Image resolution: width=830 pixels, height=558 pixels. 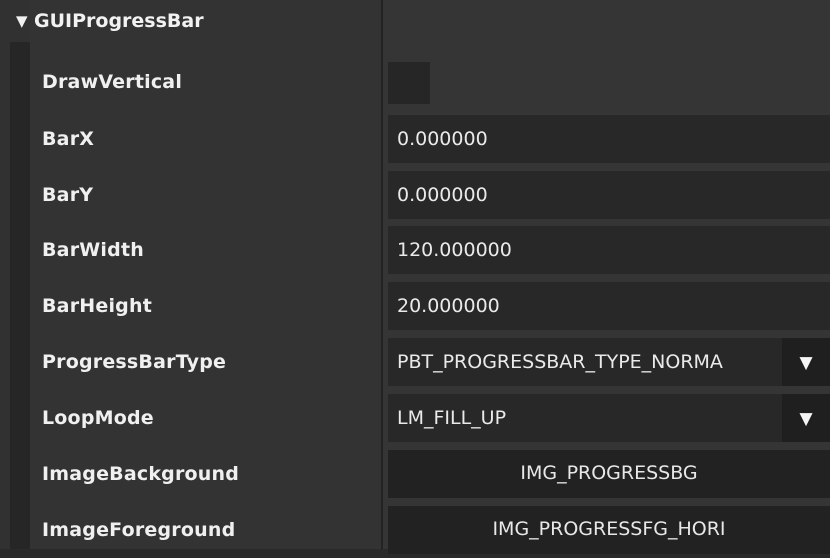 What do you see at coordinates (68, 139) in the screenshot?
I see `property-label: BarX` at bounding box center [68, 139].